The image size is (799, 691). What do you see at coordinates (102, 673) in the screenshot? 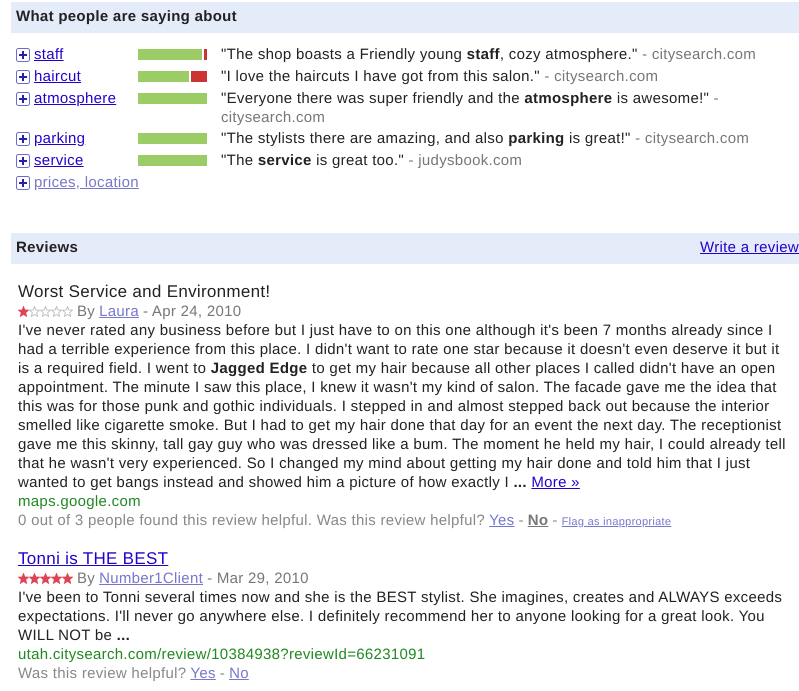
I see `helpful-text: Was this review helpful?` at bounding box center [102, 673].